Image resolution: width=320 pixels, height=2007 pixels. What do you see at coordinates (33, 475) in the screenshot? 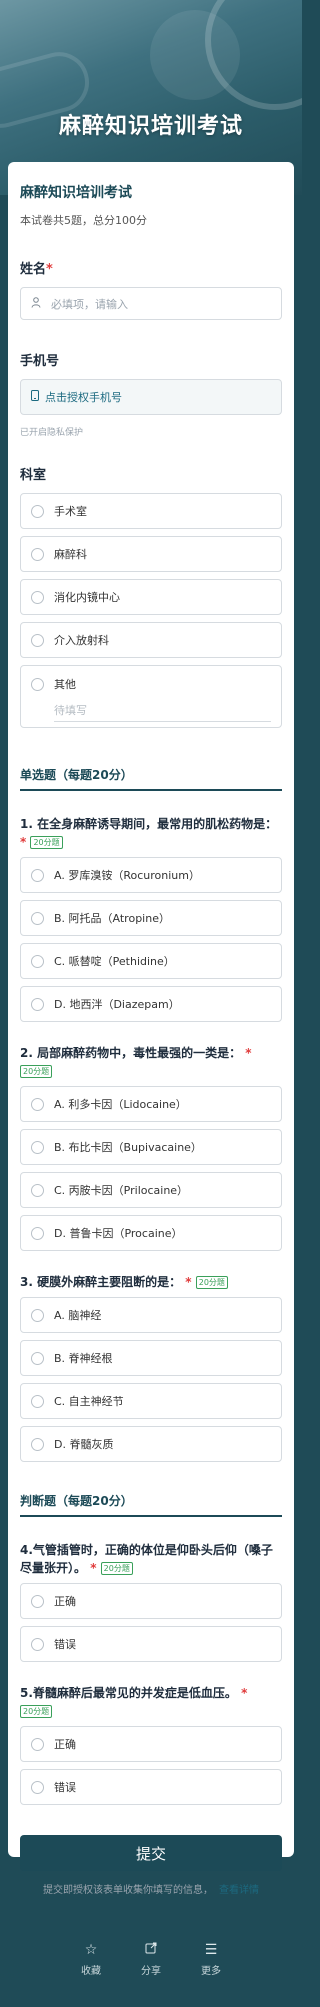
I see `department-label: 科室` at bounding box center [33, 475].